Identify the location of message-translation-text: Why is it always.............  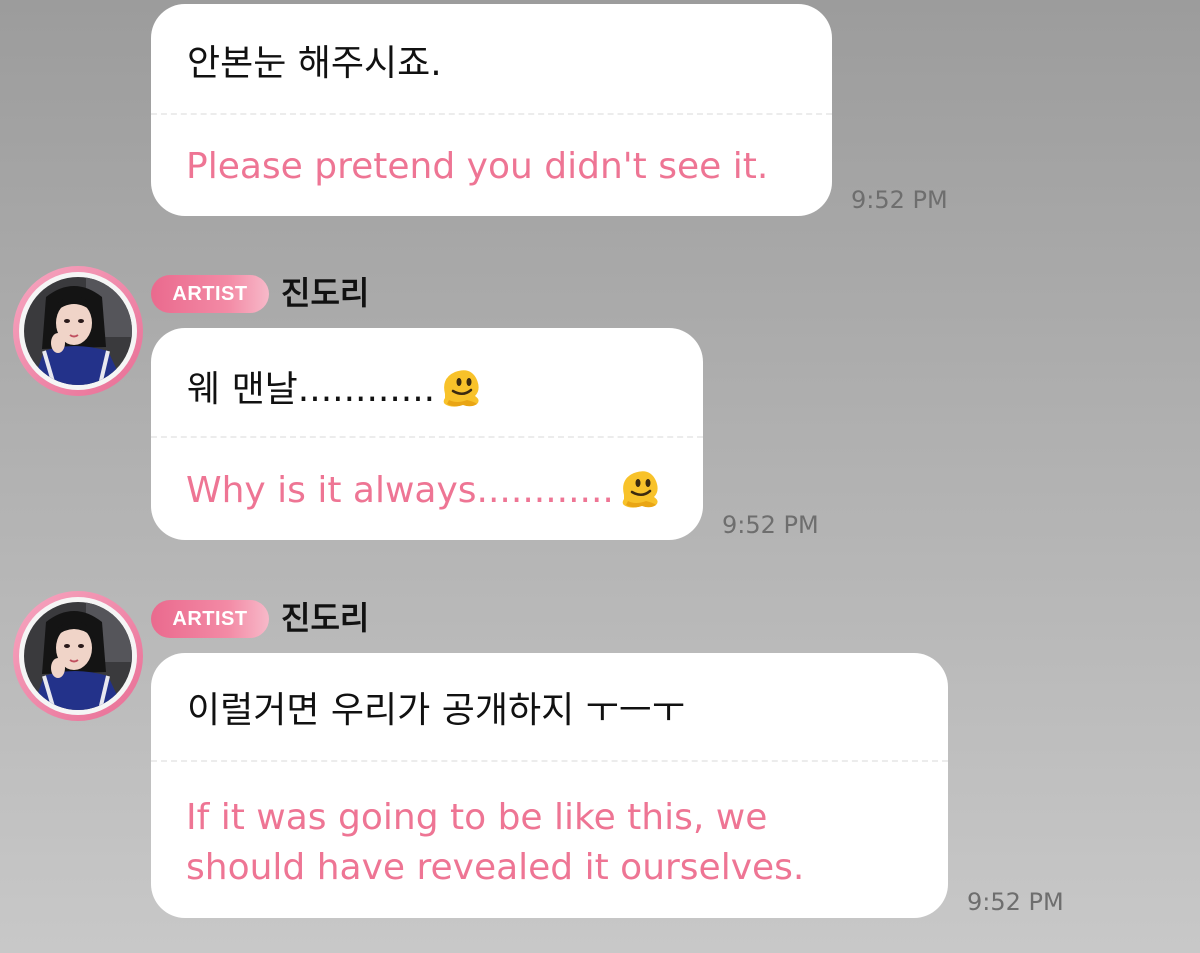
(424, 491).